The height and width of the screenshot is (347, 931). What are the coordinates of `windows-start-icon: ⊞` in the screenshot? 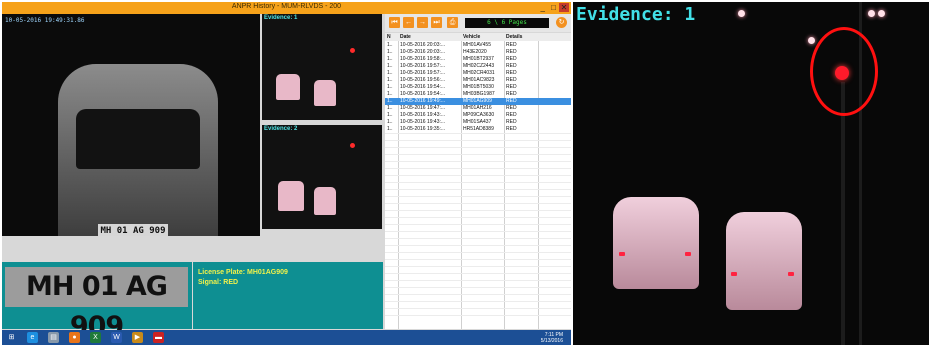 It's located at (11, 337).